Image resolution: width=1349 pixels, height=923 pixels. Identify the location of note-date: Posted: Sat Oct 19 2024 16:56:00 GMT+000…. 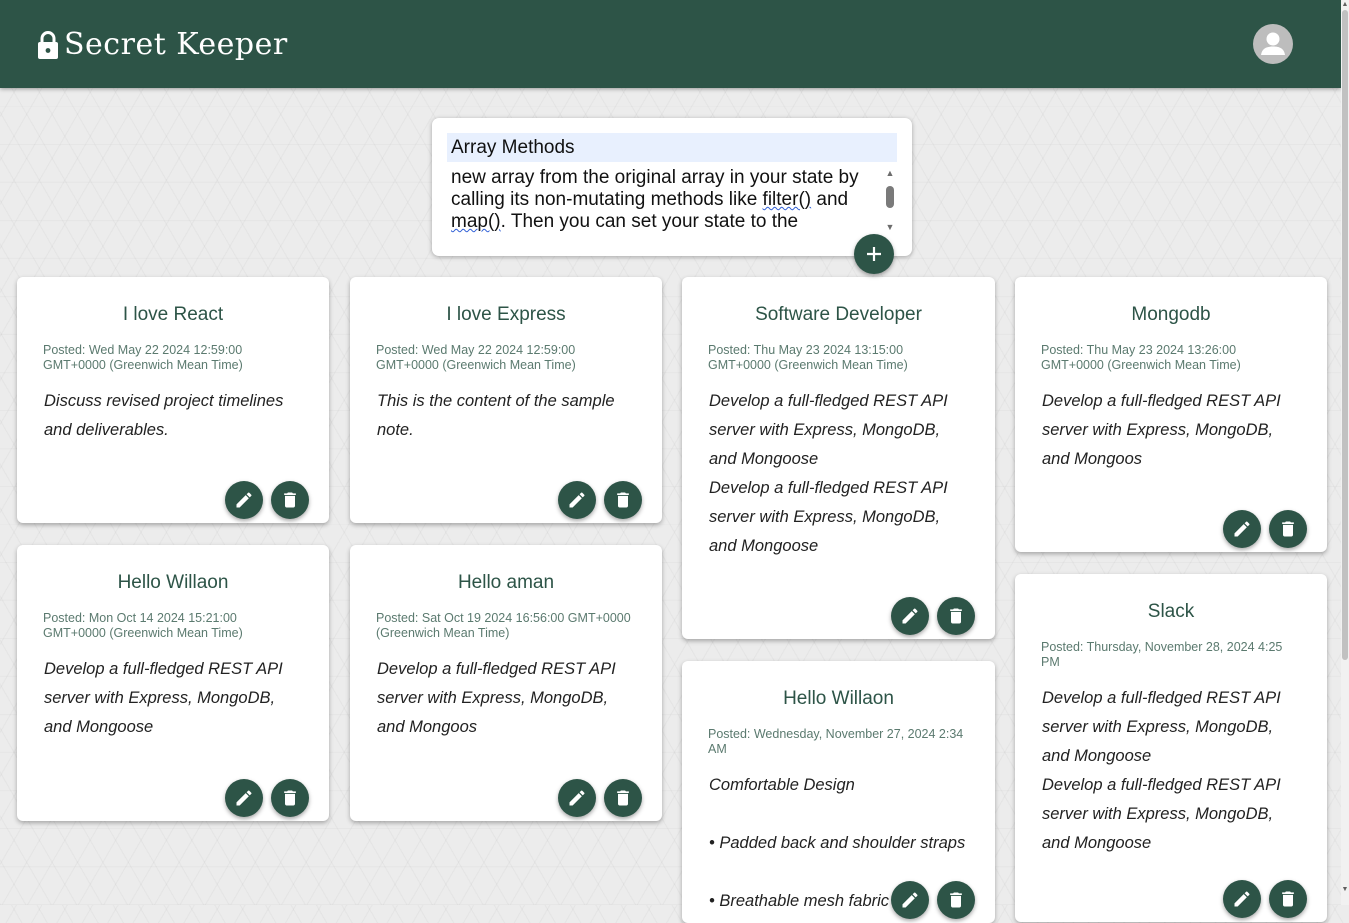
(503, 625).